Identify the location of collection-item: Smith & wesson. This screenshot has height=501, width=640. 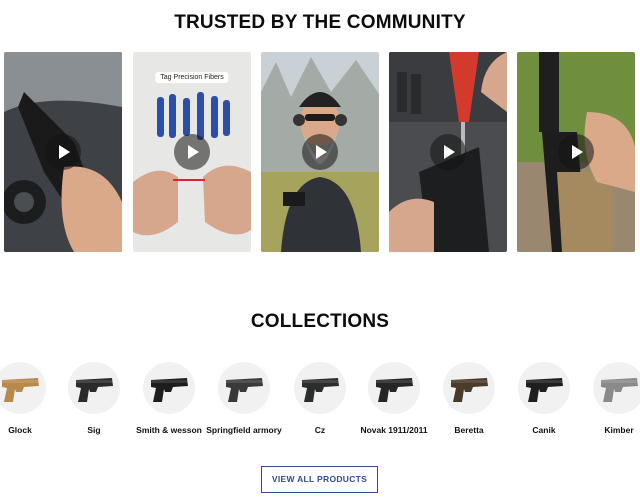
(169, 399).